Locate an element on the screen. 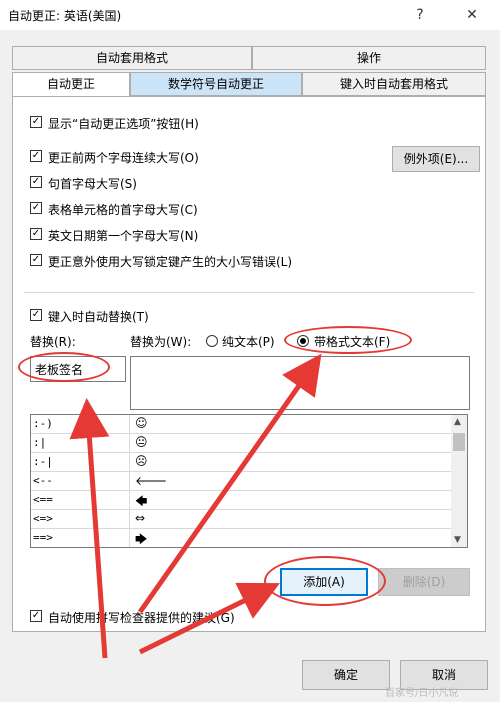 The image size is (500, 702). arrow-to-formatted is located at coordinates (229, 483).